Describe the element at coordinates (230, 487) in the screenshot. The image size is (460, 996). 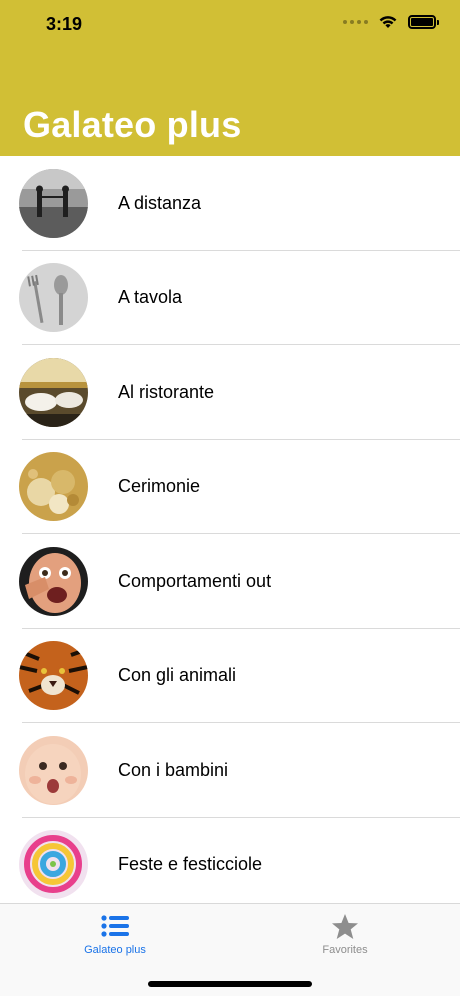
I see `list-item: Cerimonie` at that location.